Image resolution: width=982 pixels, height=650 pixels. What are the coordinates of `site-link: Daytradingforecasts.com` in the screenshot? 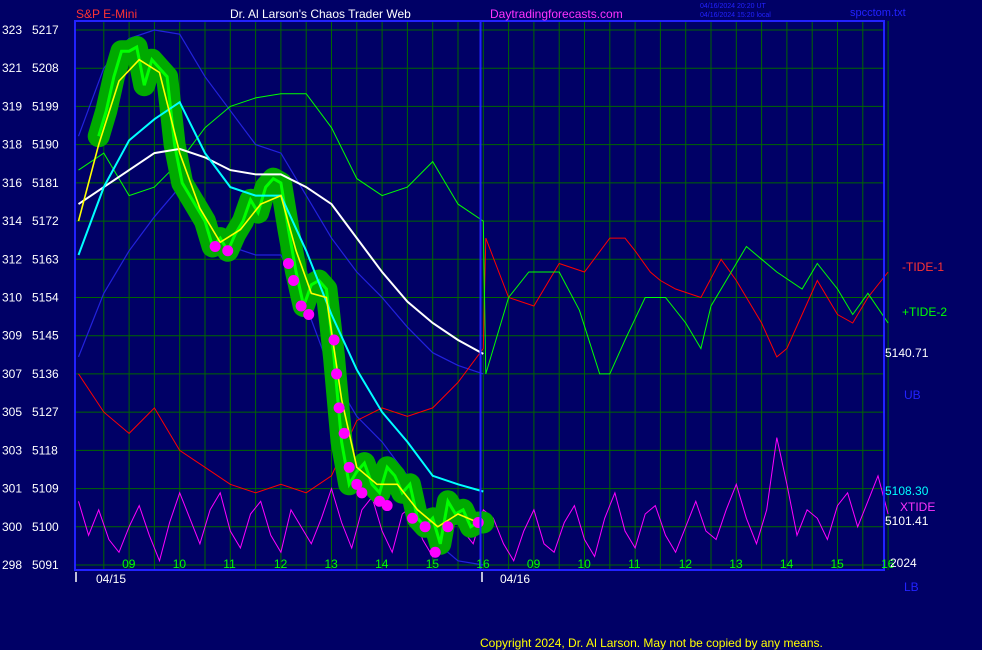 It's located at (556, 14).